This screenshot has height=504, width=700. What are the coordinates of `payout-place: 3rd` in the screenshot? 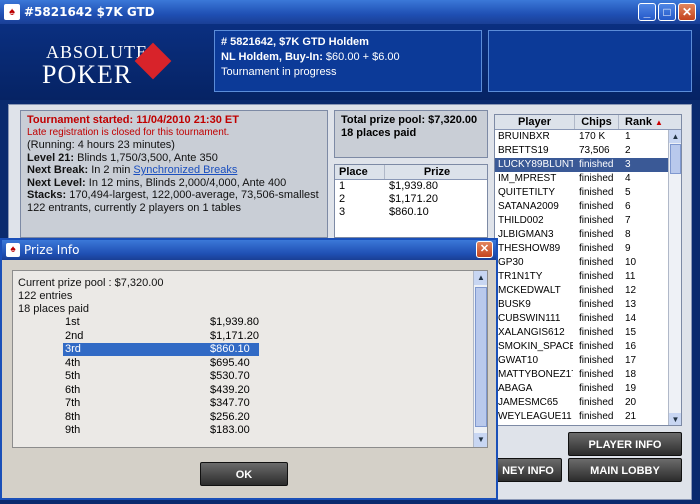 It's located at (73, 349).